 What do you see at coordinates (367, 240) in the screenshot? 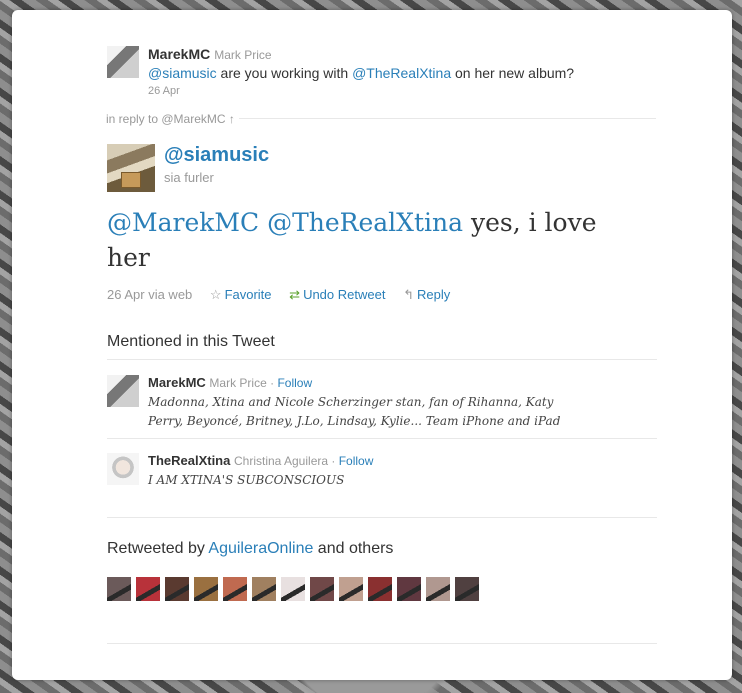
I see `main-tweet-text: @MarekMC @TheRealXtina yes, i love her` at bounding box center [367, 240].